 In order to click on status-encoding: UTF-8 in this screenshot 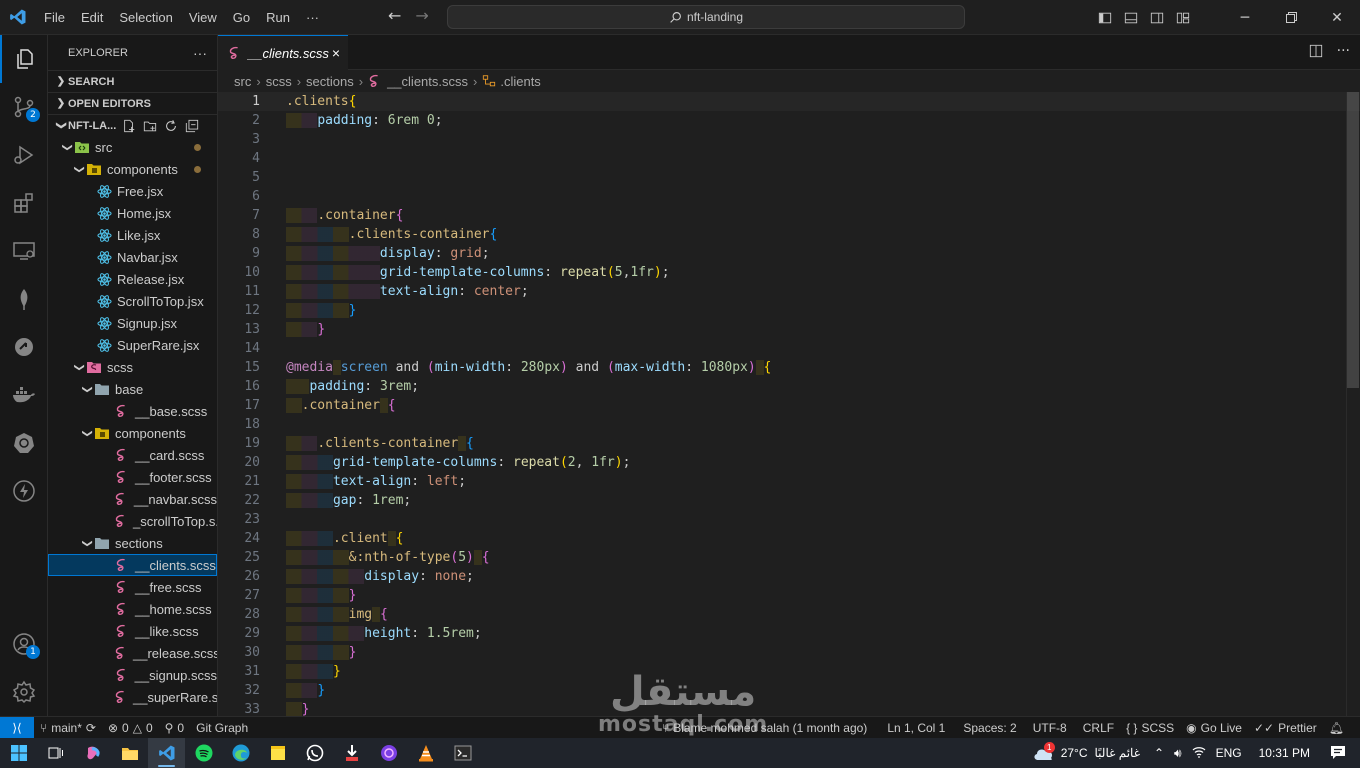, I will do `click(1050, 728)`.